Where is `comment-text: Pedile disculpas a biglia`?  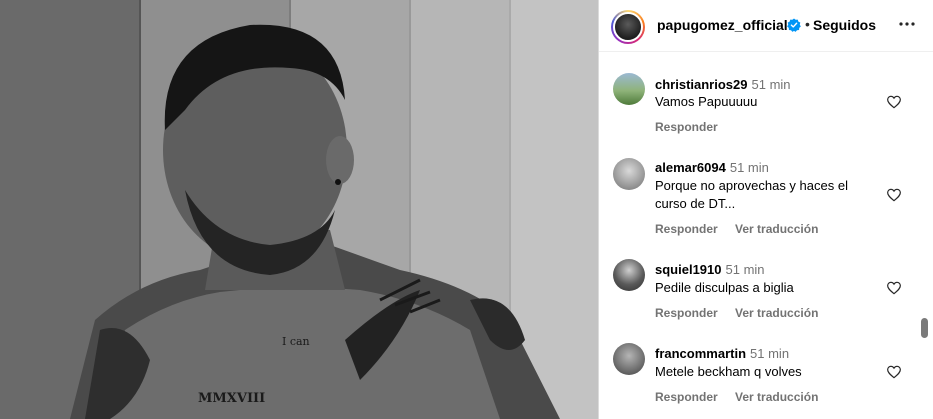
comment-text: Pedile disculpas a biglia is located at coordinates (724, 287).